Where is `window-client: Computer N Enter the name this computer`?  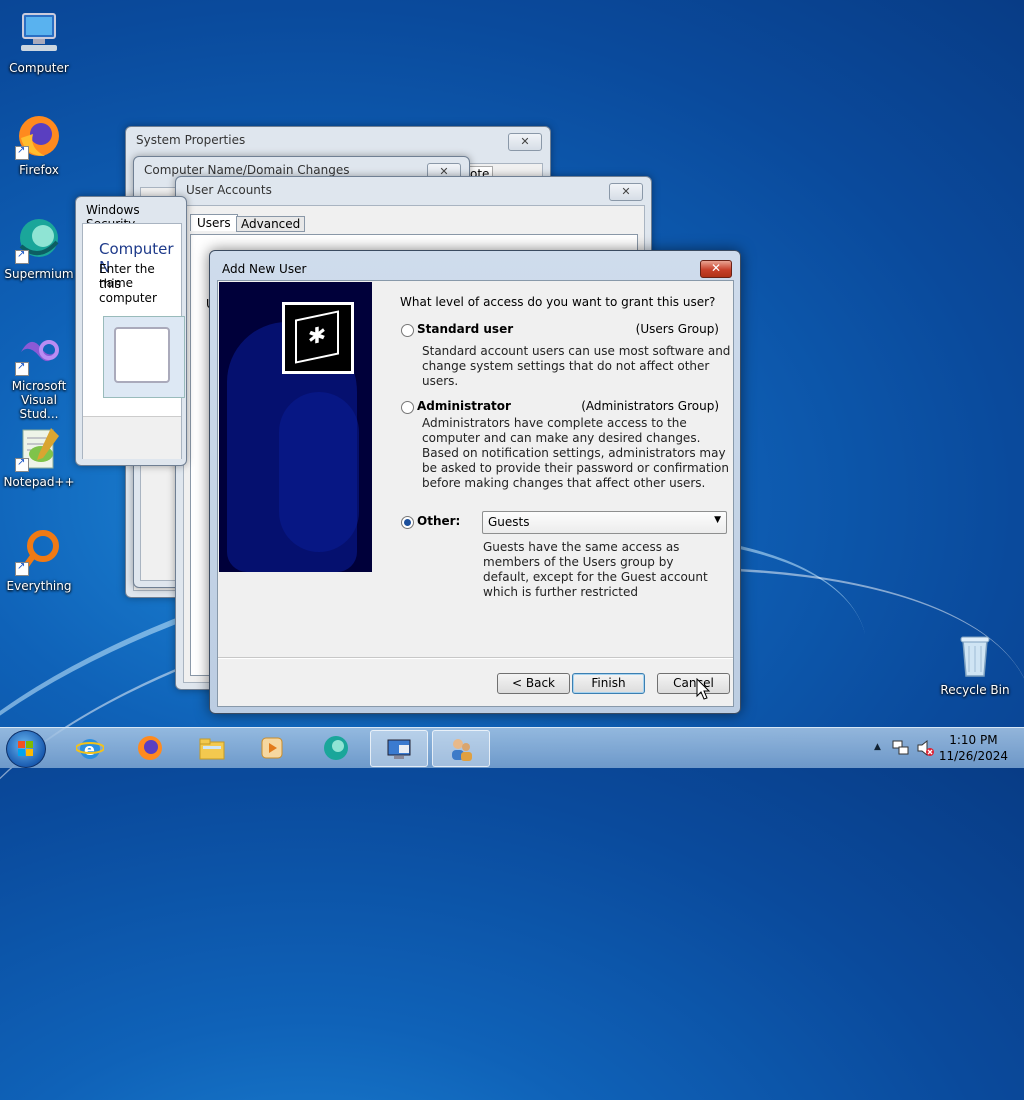 window-client: Computer N Enter the name this computer is located at coordinates (133, 341).